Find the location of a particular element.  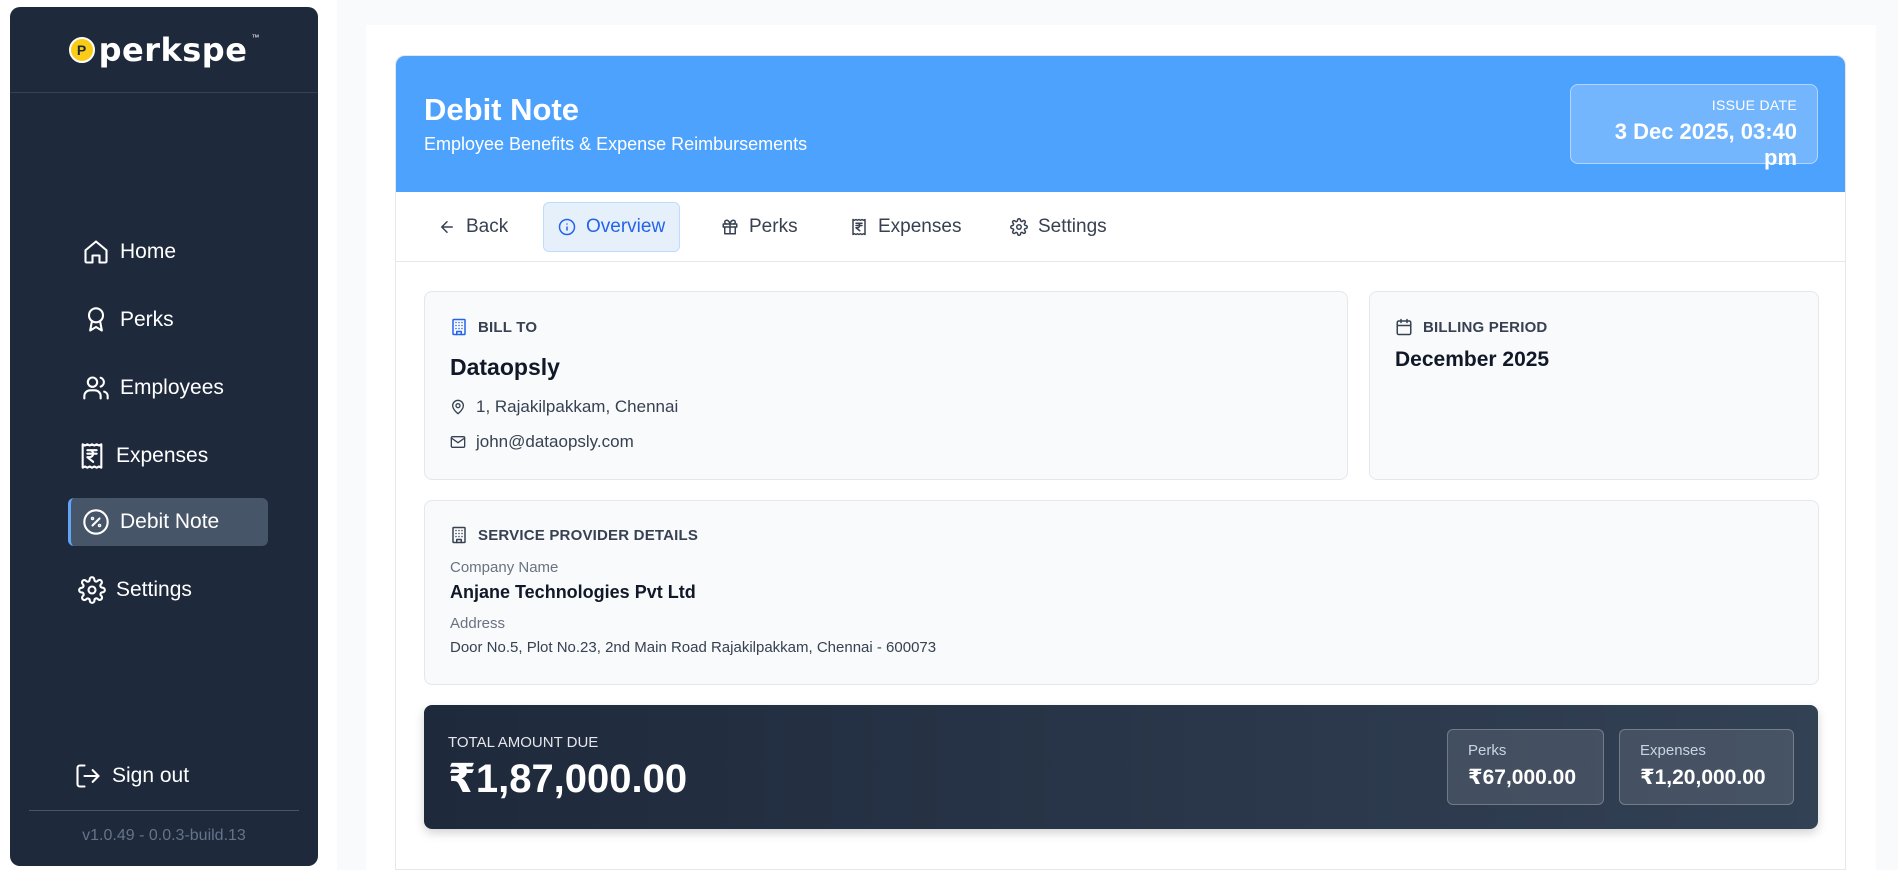

award-icon is located at coordinates (96, 319).